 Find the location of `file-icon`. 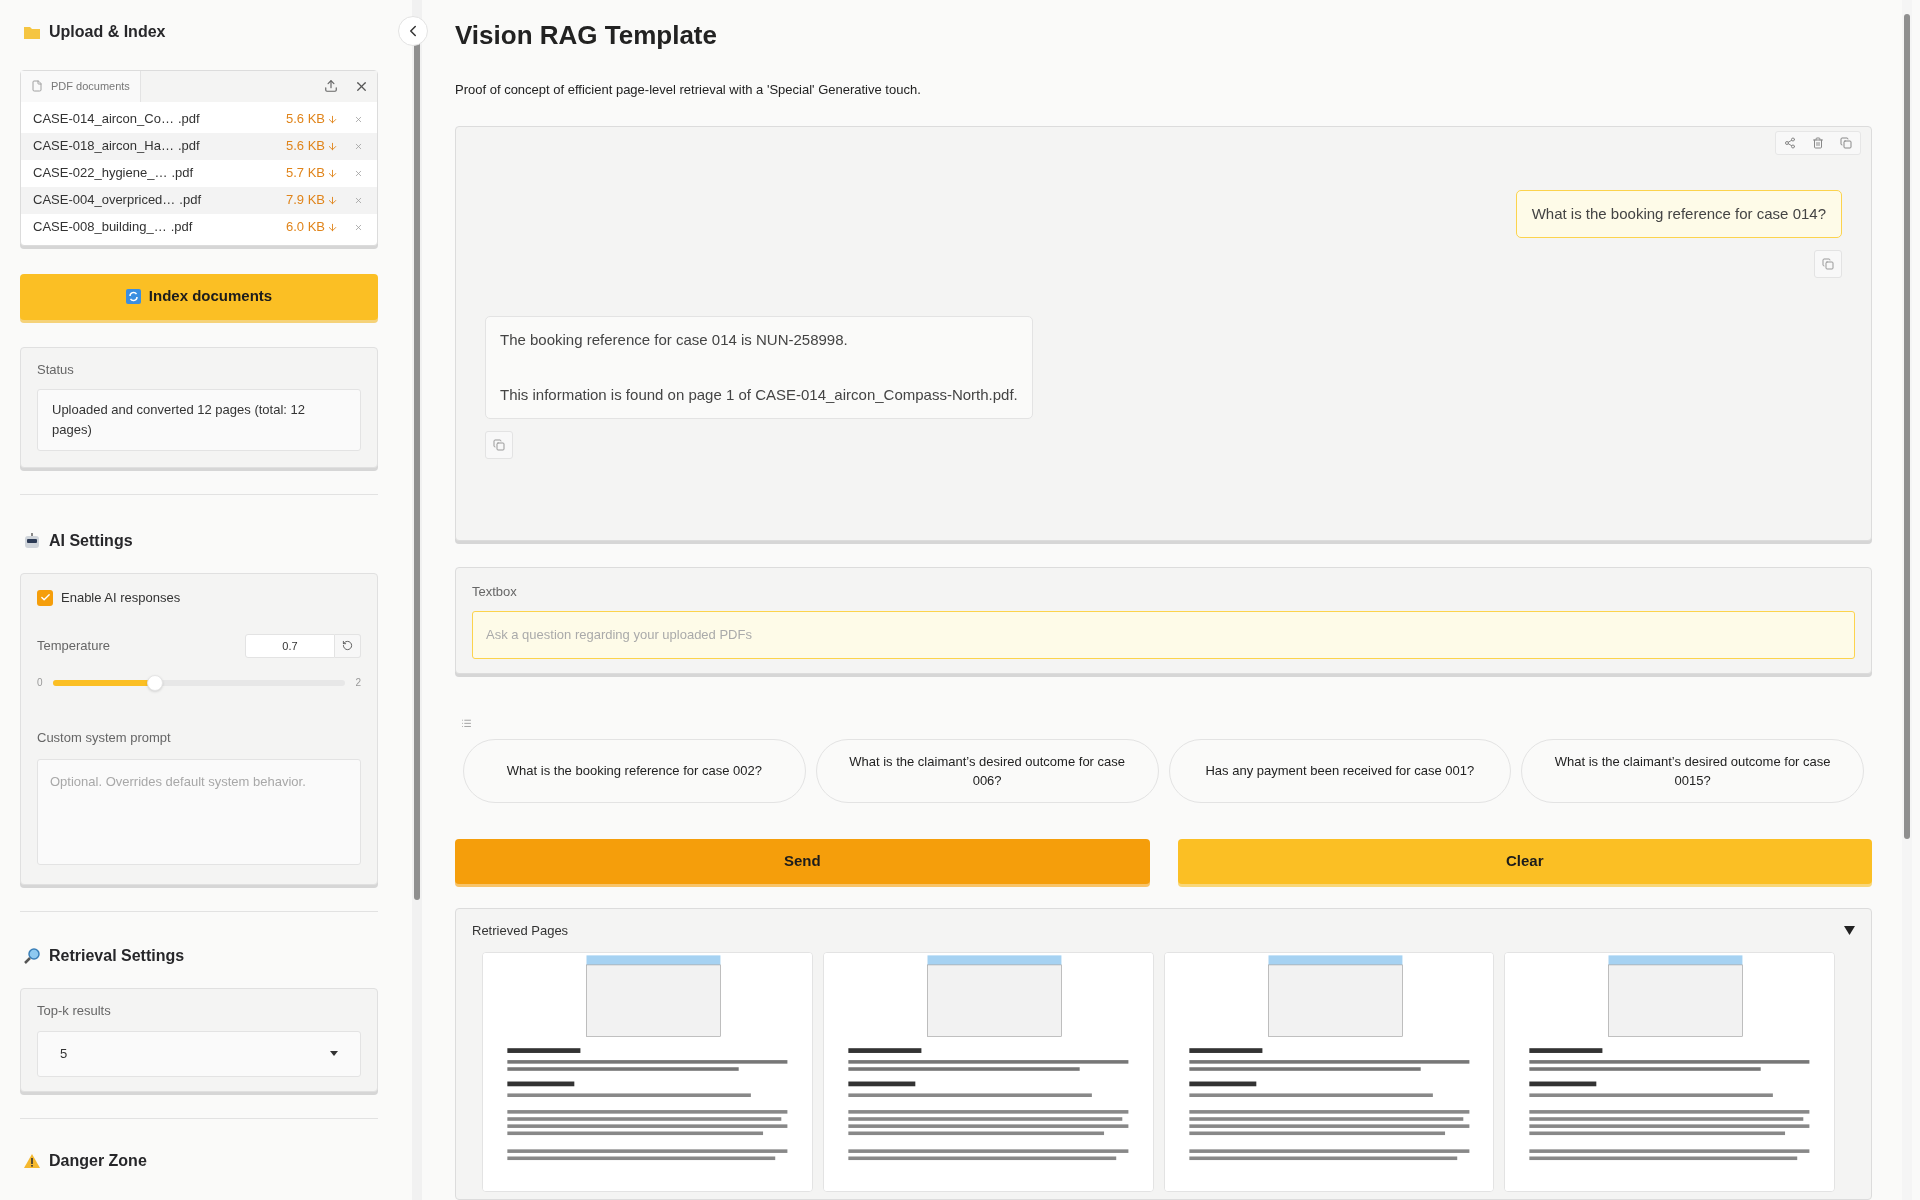

file-icon is located at coordinates (37, 86).